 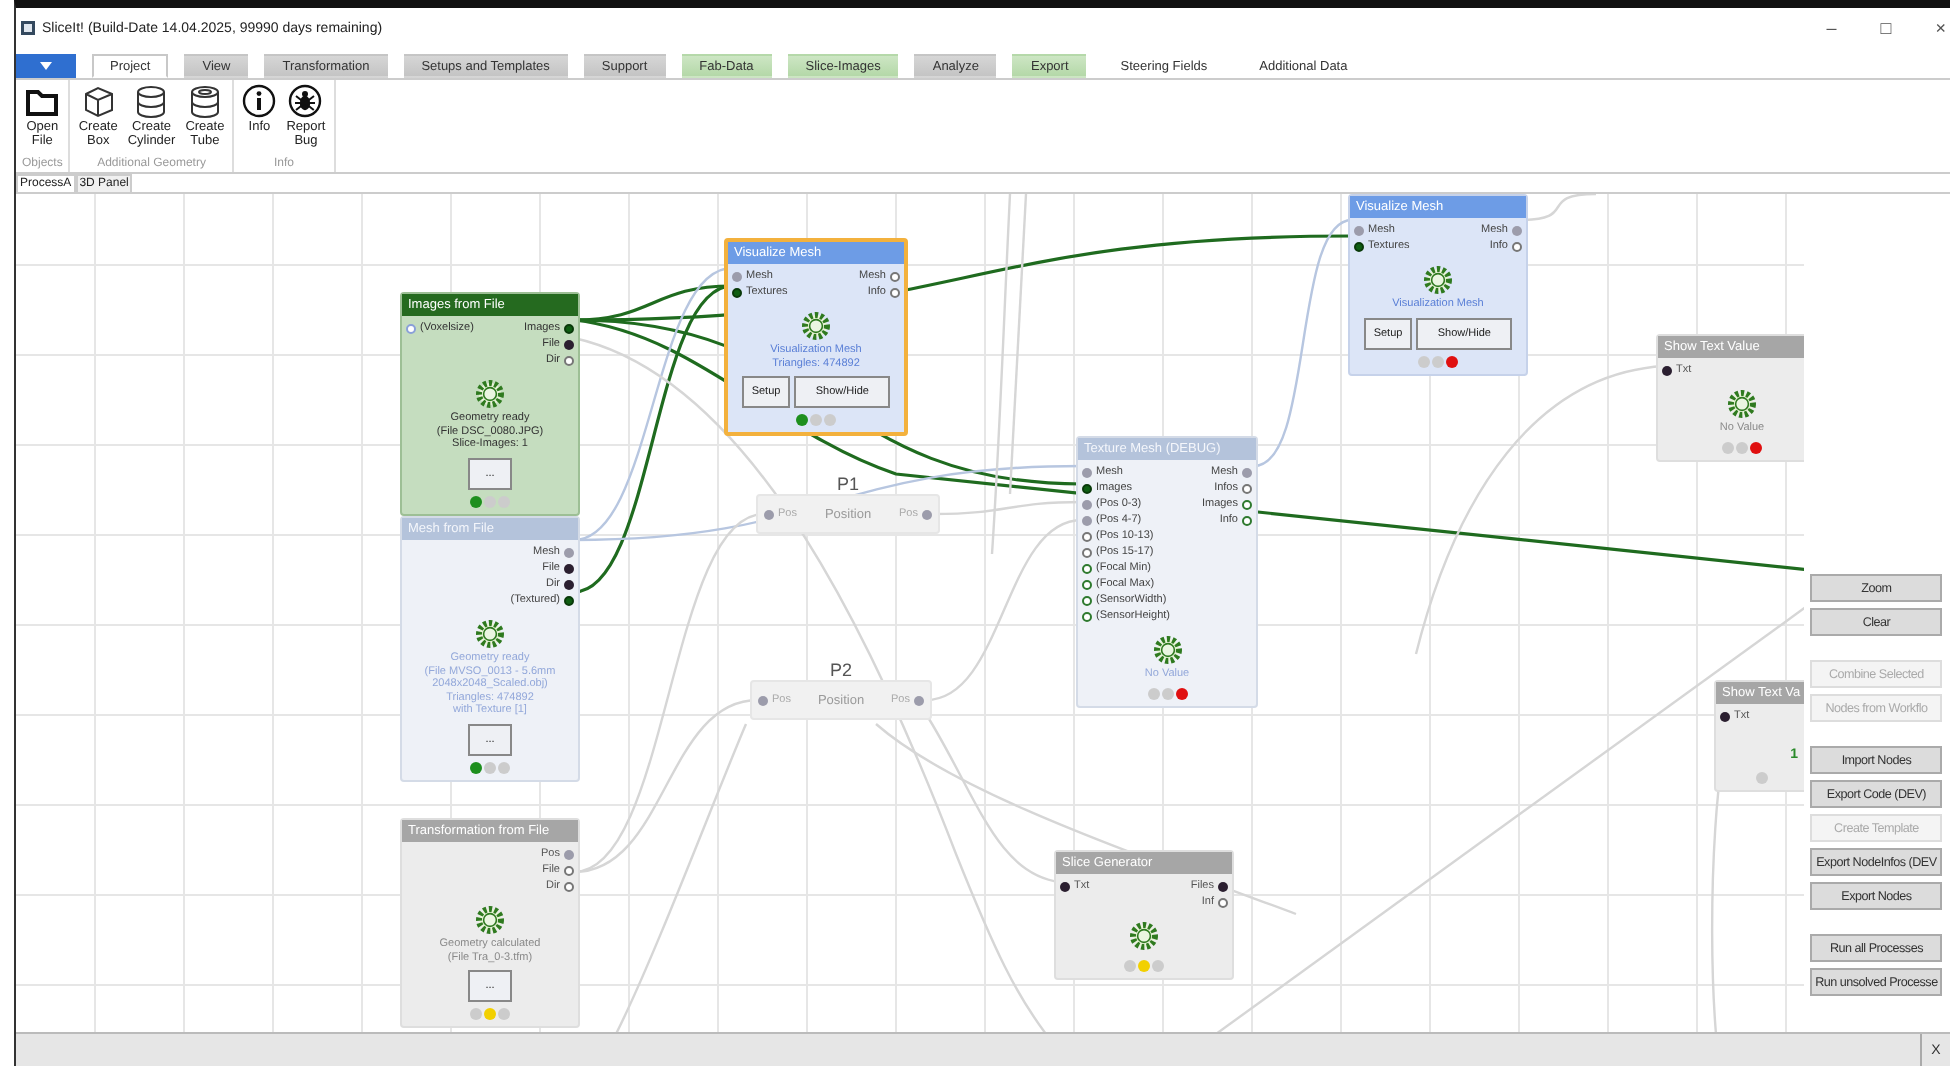 What do you see at coordinates (28, 28) in the screenshot?
I see `app-icon` at bounding box center [28, 28].